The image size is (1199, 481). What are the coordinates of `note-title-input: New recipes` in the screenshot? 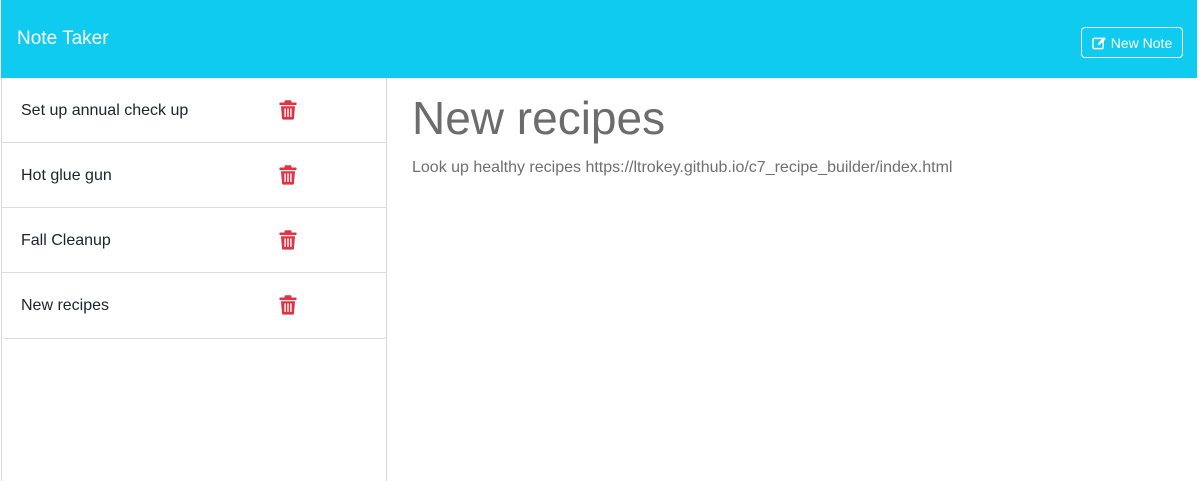 It's located at (538, 118).